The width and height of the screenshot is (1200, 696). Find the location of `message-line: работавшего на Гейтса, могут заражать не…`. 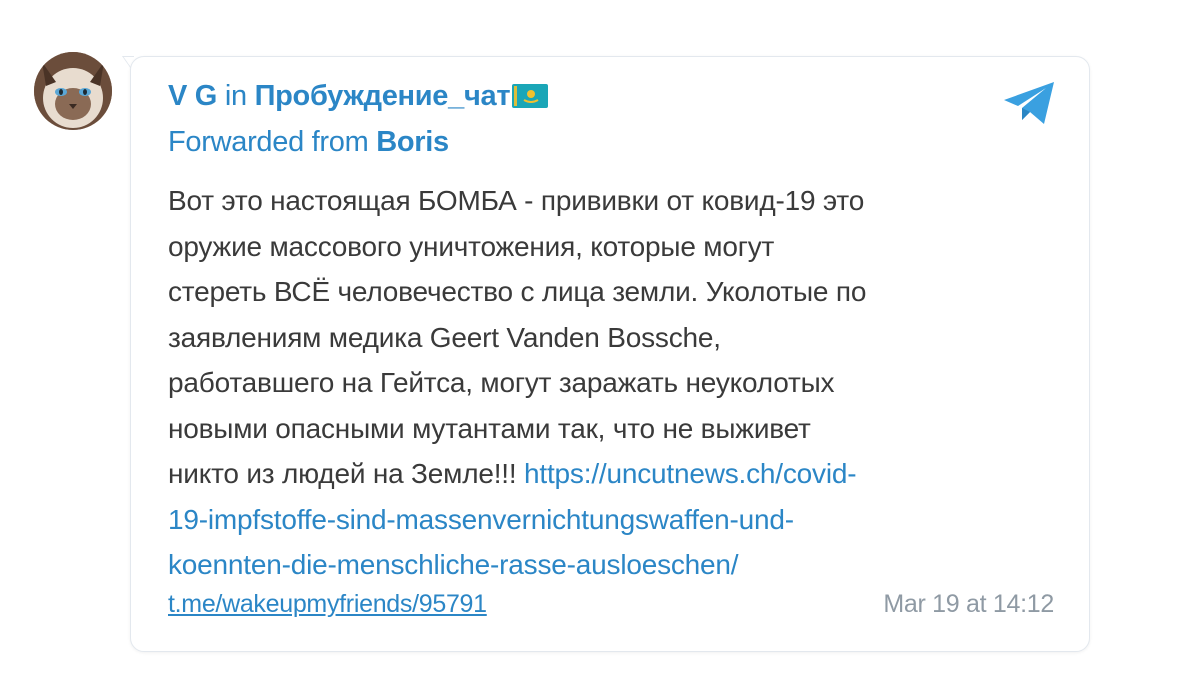

message-line: работавшего на Гейтса, могут заражать не… is located at coordinates (501, 382).